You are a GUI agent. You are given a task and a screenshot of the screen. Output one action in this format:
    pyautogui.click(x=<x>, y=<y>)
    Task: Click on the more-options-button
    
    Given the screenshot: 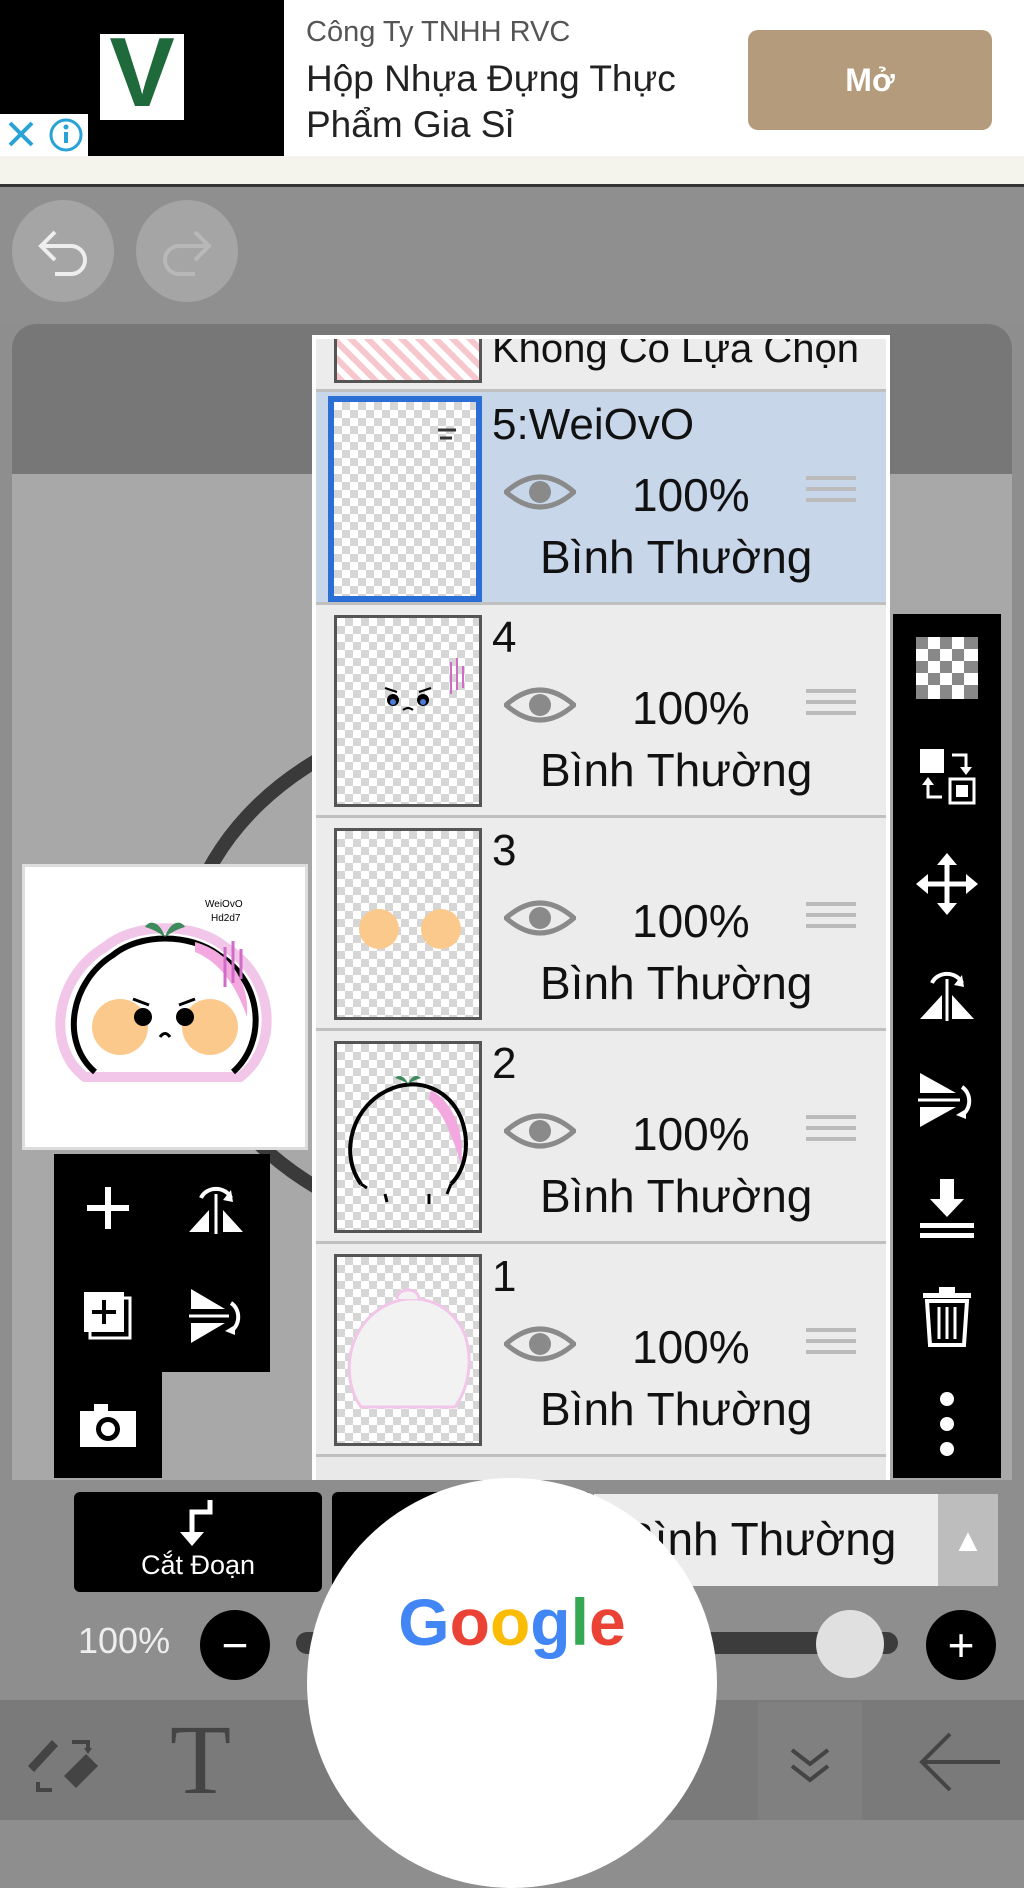 What is the action you would take?
    pyautogui.click(x=947, y=1424)
    